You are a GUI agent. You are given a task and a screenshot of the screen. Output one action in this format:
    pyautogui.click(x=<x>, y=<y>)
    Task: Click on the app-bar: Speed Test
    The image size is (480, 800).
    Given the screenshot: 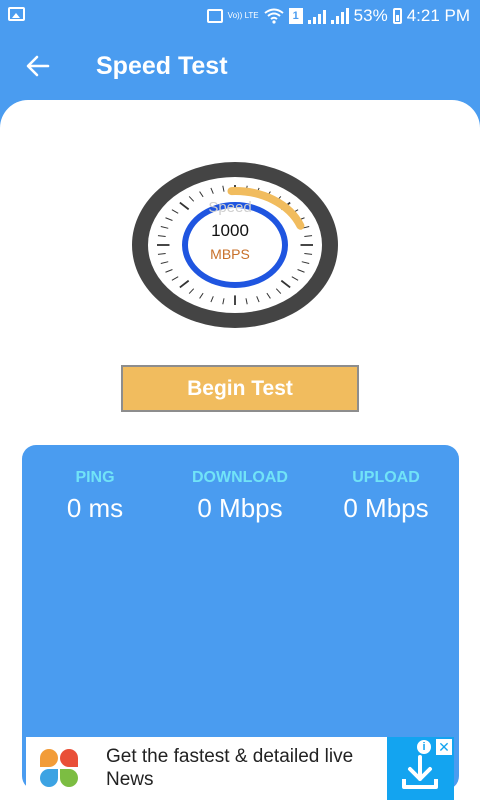 What is the action you would take?
    pyautogui.click(x=240, y=66)
    